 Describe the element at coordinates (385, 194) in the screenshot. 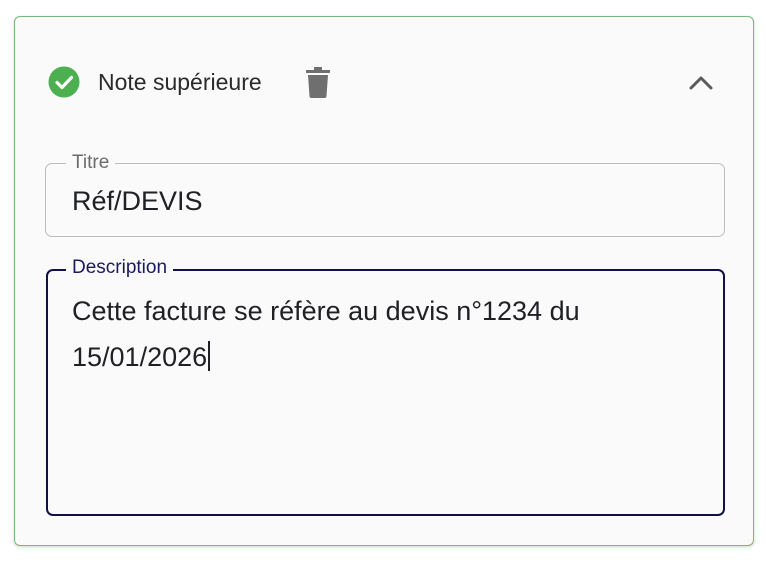

I see `title-field: Titre Réf/DEVIS` at that location.